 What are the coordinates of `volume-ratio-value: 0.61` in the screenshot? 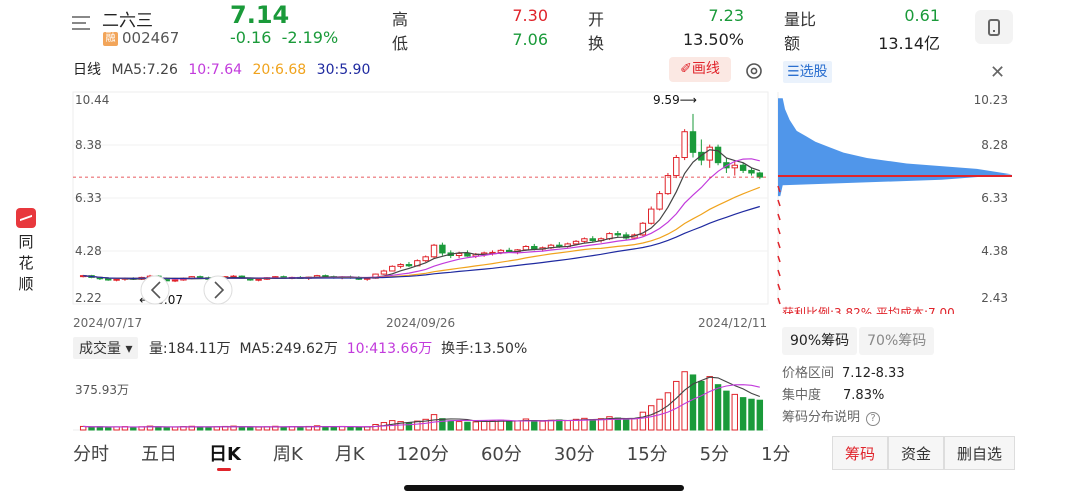 It's located at (922, 15).